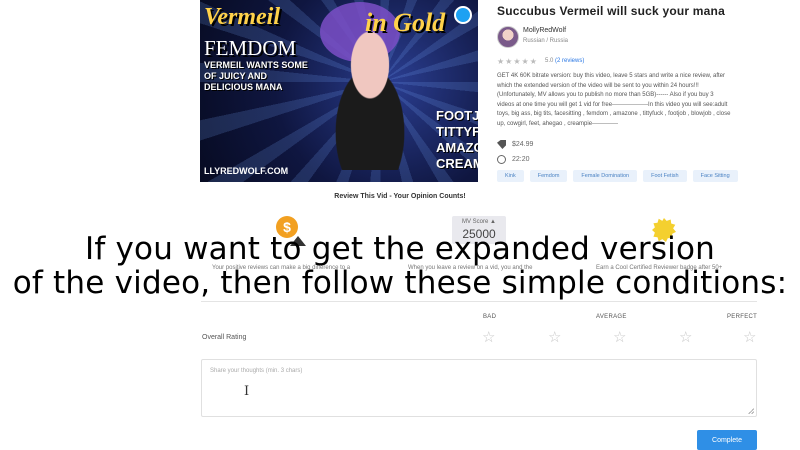 The image size is (800, 450). I want to click on overall-rating-label: Overall Rating, so click(224, 337).